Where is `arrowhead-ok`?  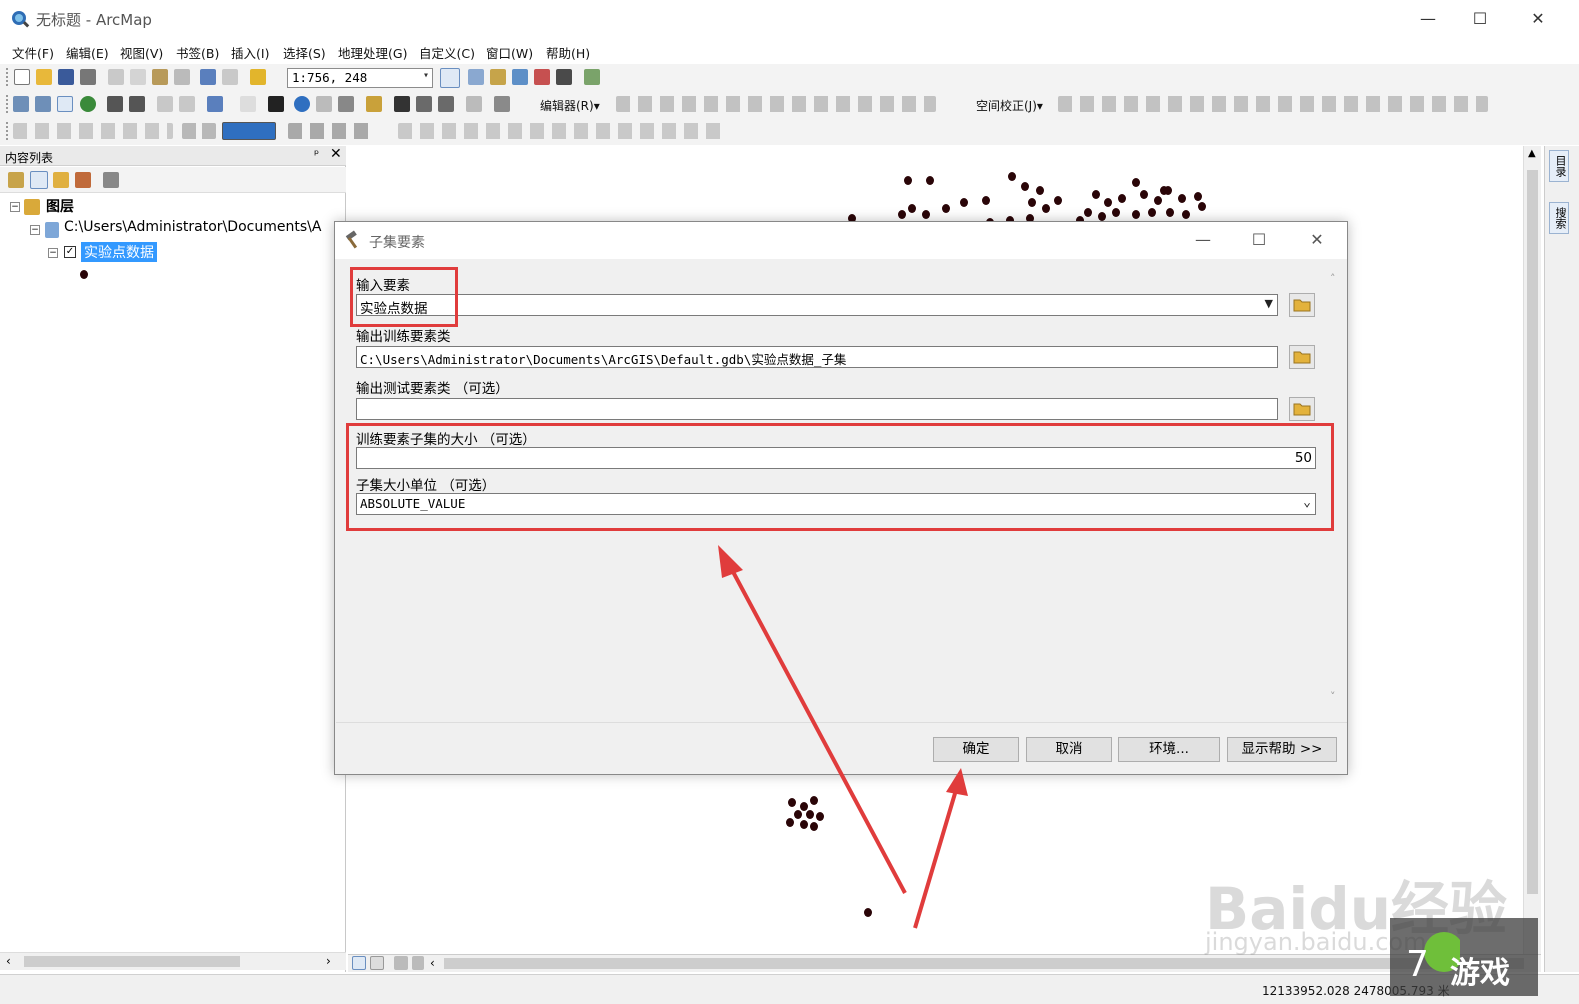 arrowhead-ok is located at coordinates (957, 782).